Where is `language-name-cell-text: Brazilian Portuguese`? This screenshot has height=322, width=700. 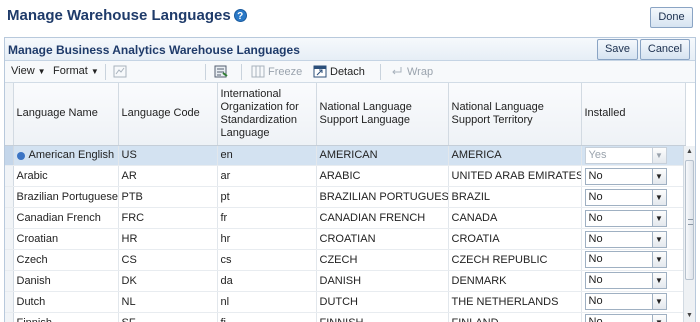 language-name-cell-text: Brazilian Portuguese is located at coordinates (67, 197).